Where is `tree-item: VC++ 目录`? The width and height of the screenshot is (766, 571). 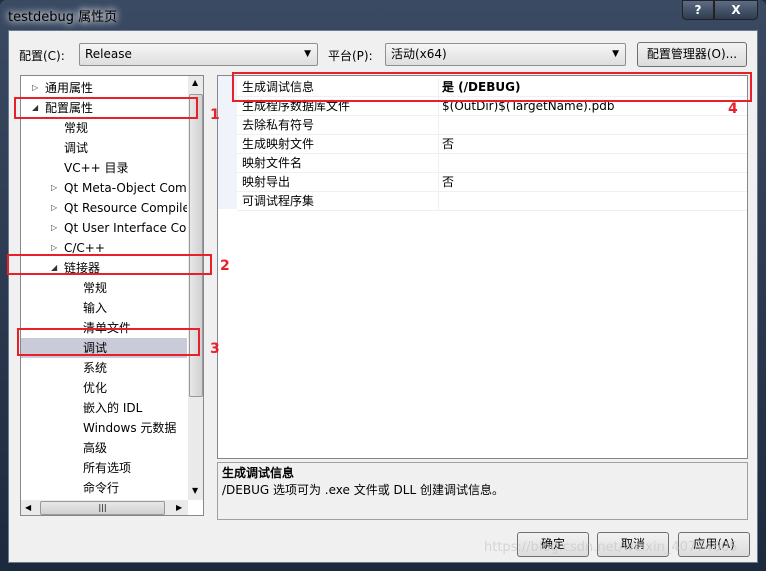 tree-item: VC++ 目录 is located at coordinates (104, 168).